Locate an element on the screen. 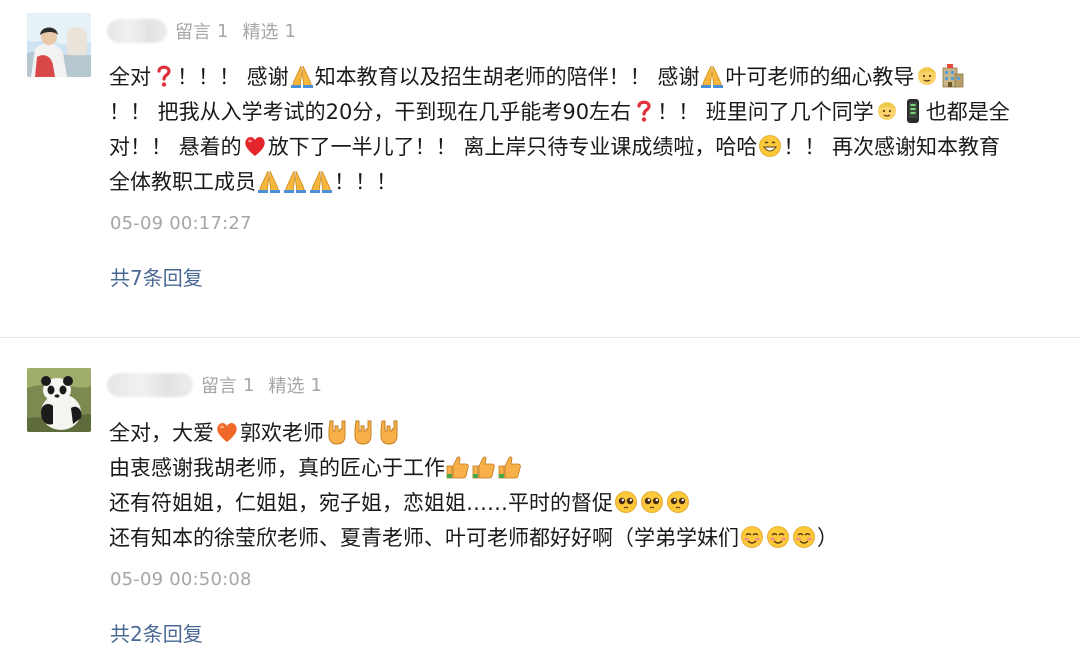 The width and height of the screenshot is (1080, 659). comment-line: 全体教职工成员！！！ is located at coordinates (253, 181).